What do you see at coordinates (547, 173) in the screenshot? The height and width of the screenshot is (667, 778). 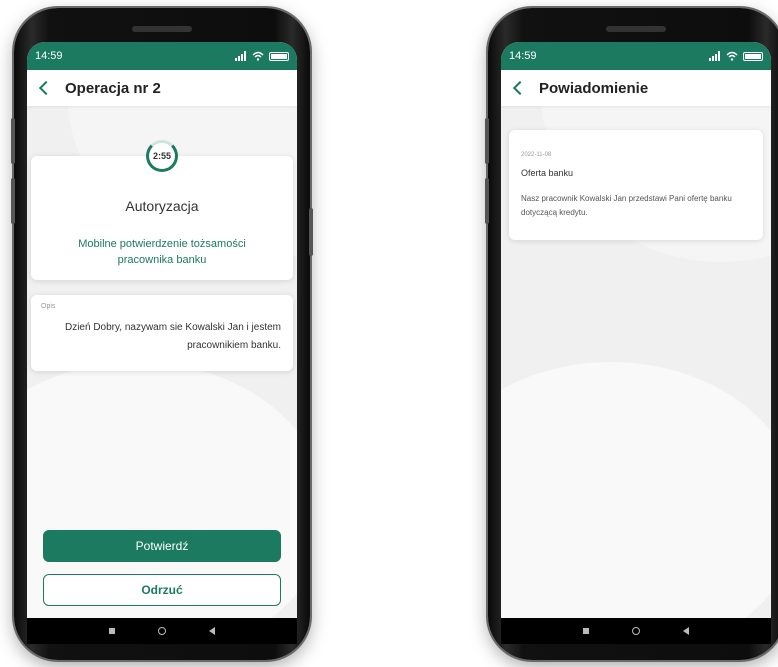 I see `notification-title: Oferta banku` at bounding box center [547, 173].